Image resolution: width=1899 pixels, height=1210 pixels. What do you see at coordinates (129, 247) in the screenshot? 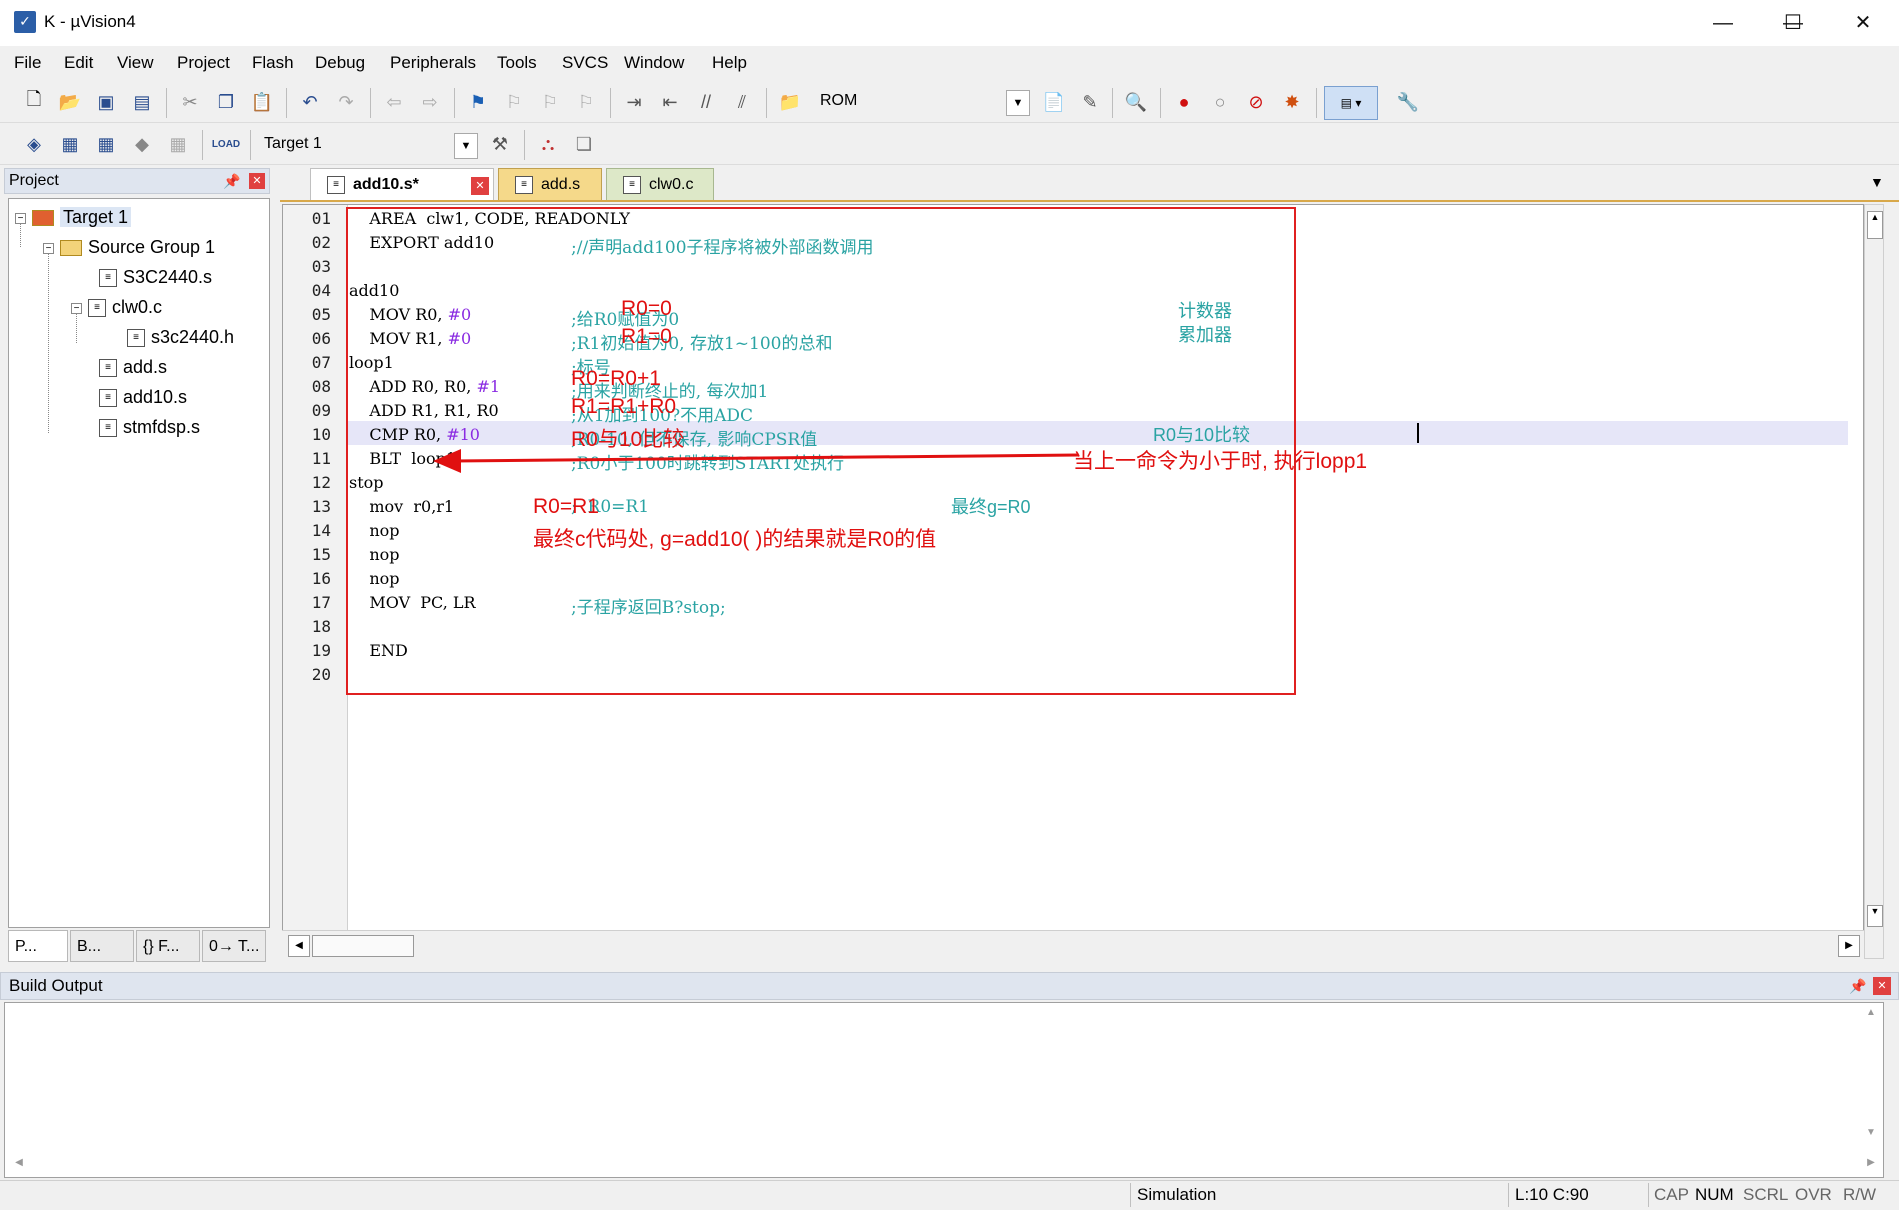
I see `tree-item-source-group: − Source Group 1` at bounding box center [129, 247].